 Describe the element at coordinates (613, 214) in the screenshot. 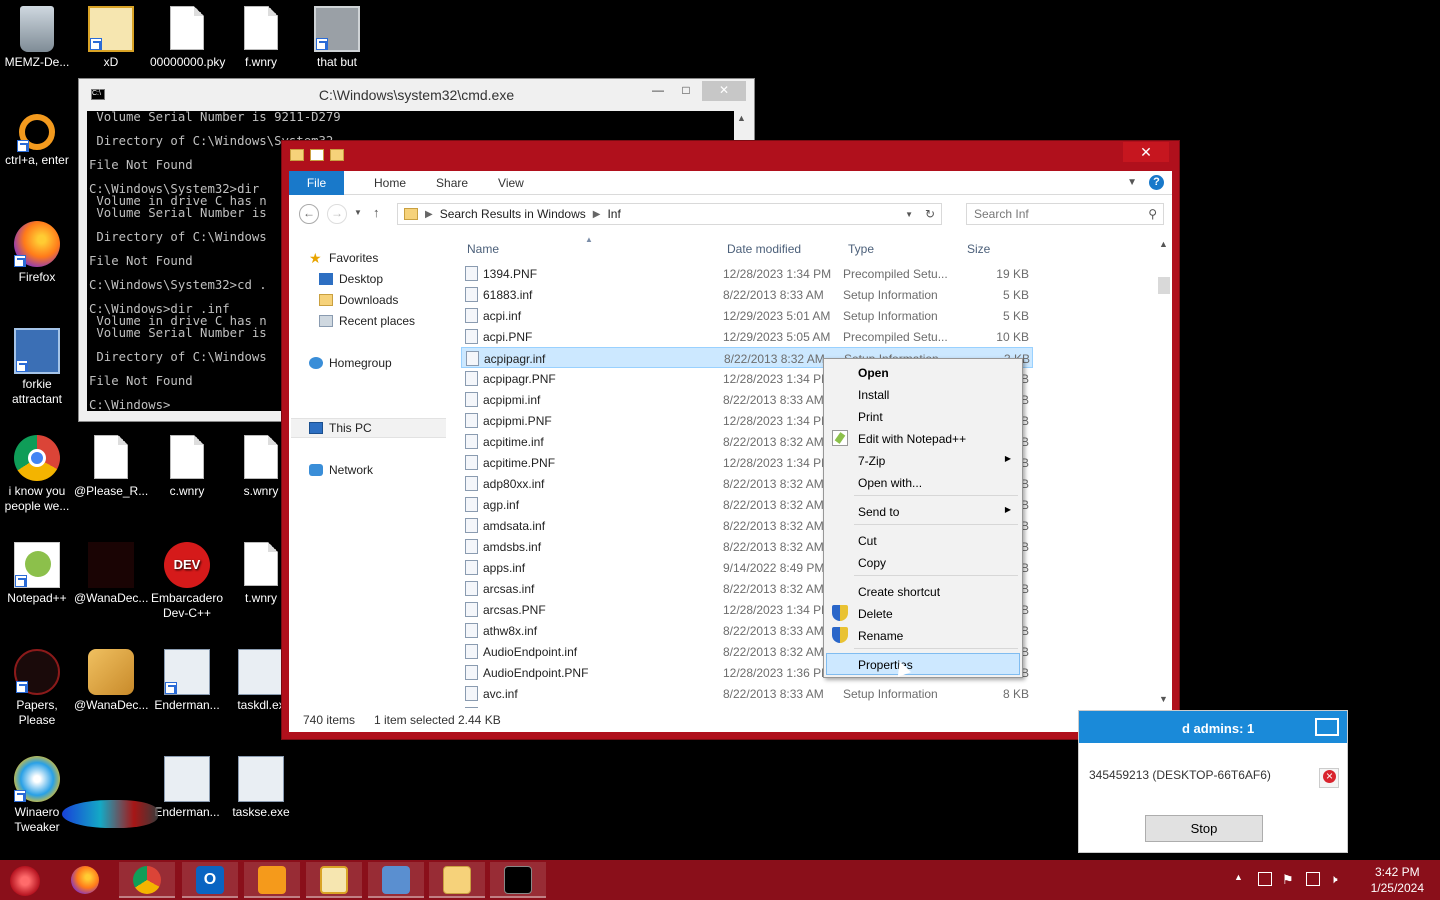

I see `breadcrumb-inf: Inf` at that location.